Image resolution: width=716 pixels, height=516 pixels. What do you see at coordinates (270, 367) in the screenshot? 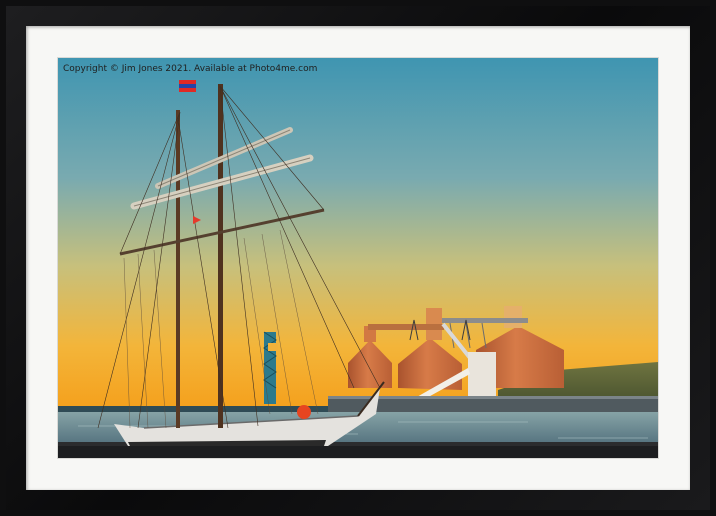
I see `crane-tower` at bounding box center [270, 367].